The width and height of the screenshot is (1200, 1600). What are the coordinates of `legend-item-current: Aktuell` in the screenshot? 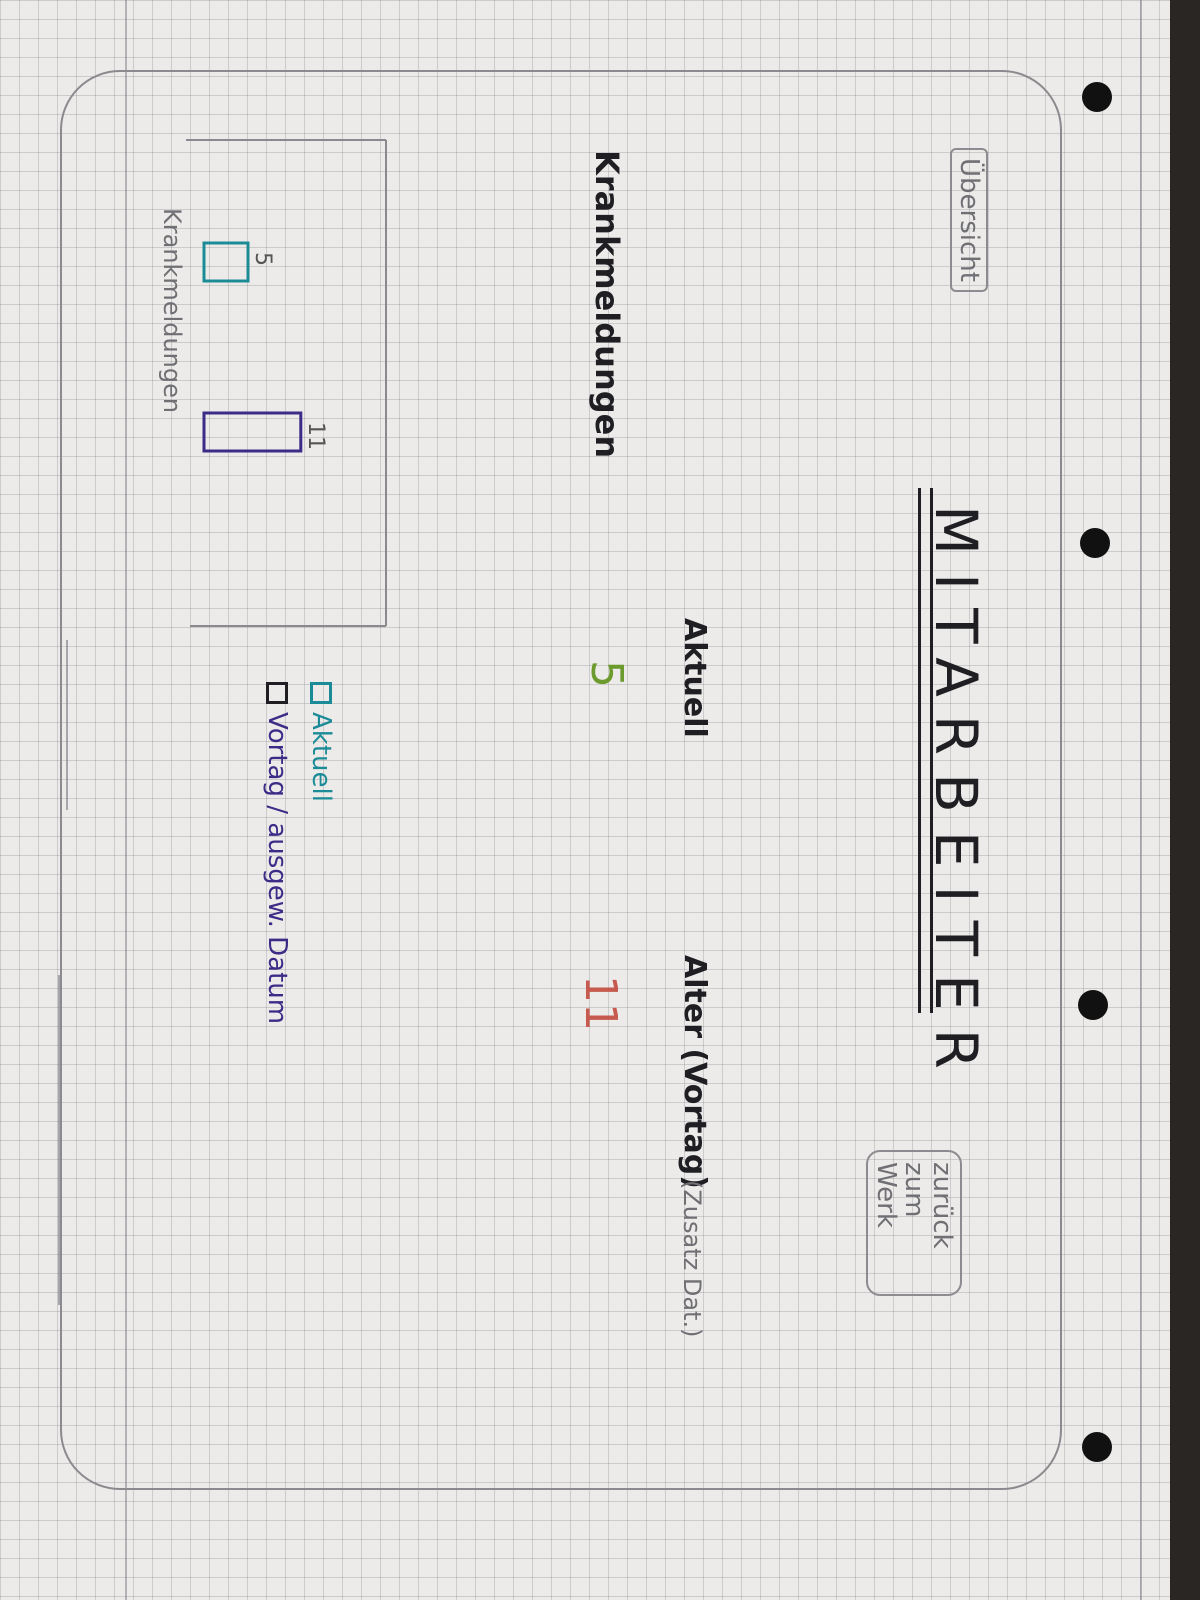 It's located at (321, 853).